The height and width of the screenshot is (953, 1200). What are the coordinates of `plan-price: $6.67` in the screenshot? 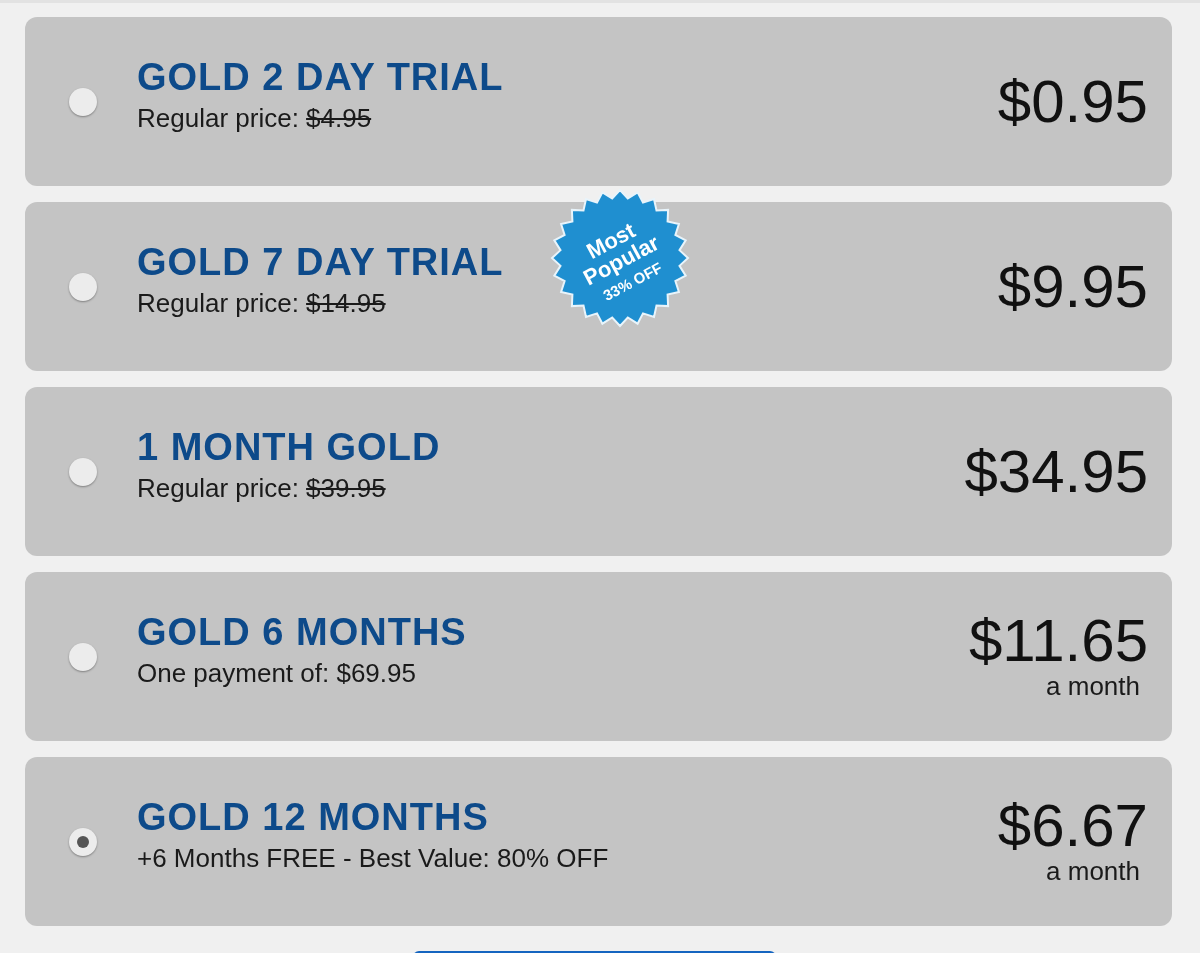 It's located at (1072, 826).